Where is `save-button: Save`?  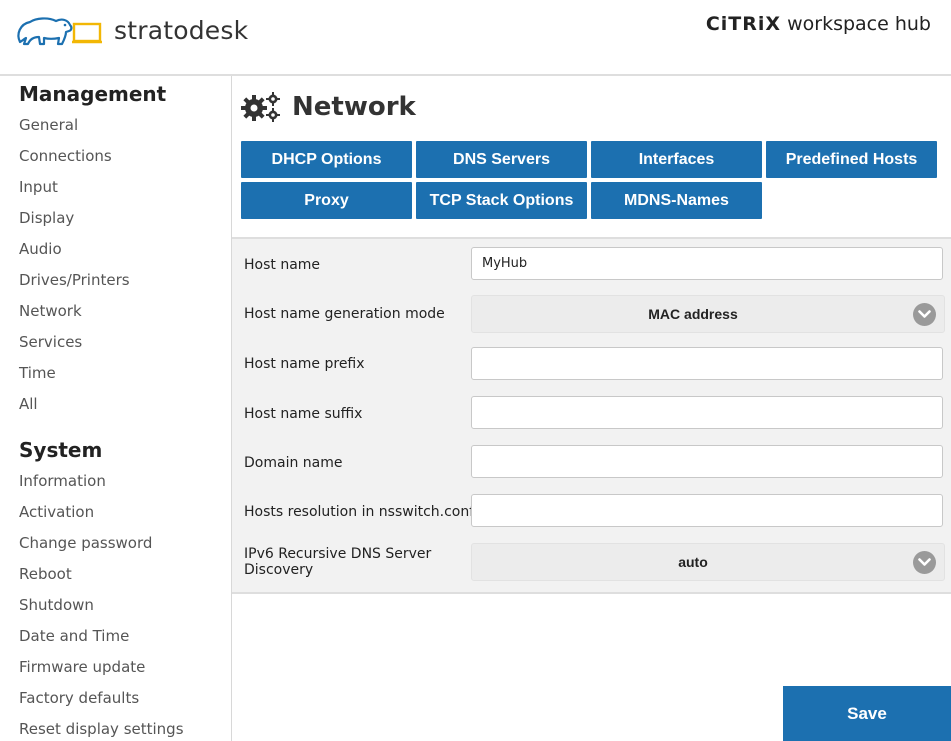
save-button: Save is located at coordinates (867, 713).